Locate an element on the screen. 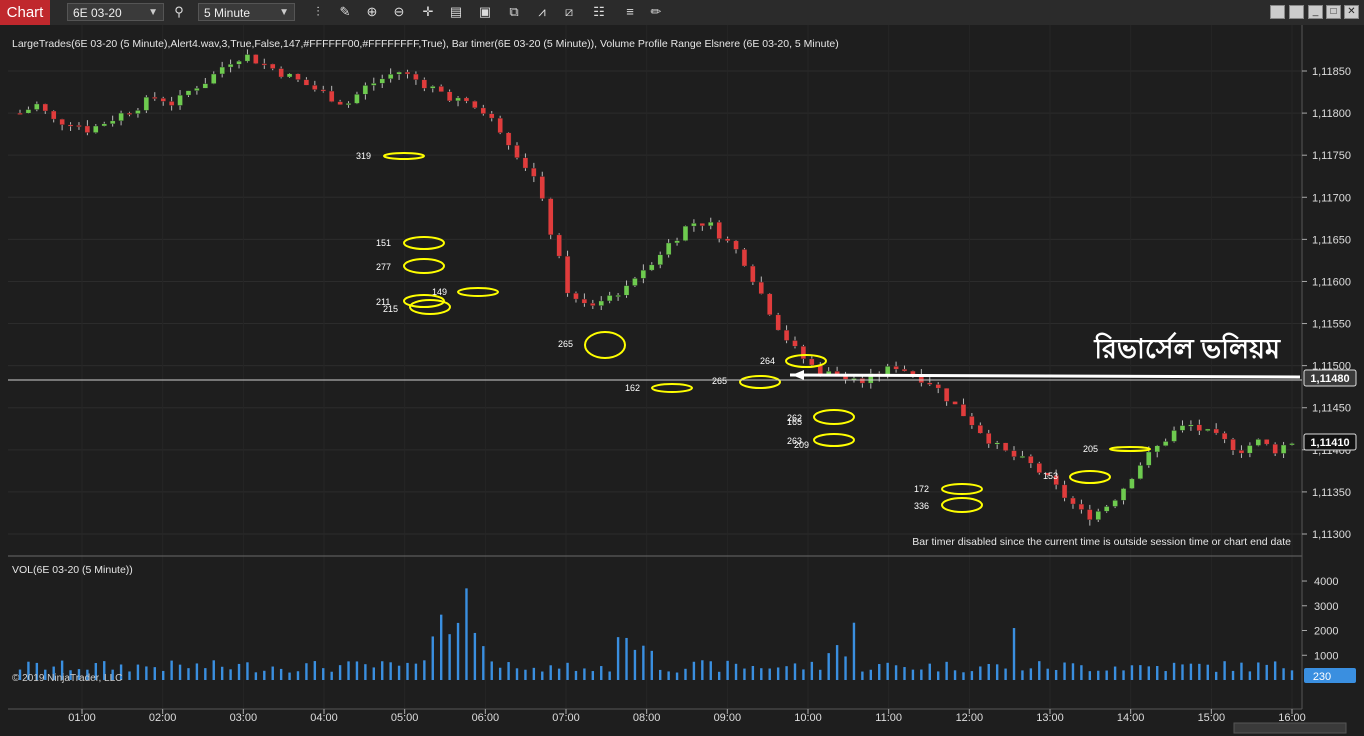 The width and height of the screenshot is (1364, 736). chart-tab: Chart is located at coordinates (25, 12).